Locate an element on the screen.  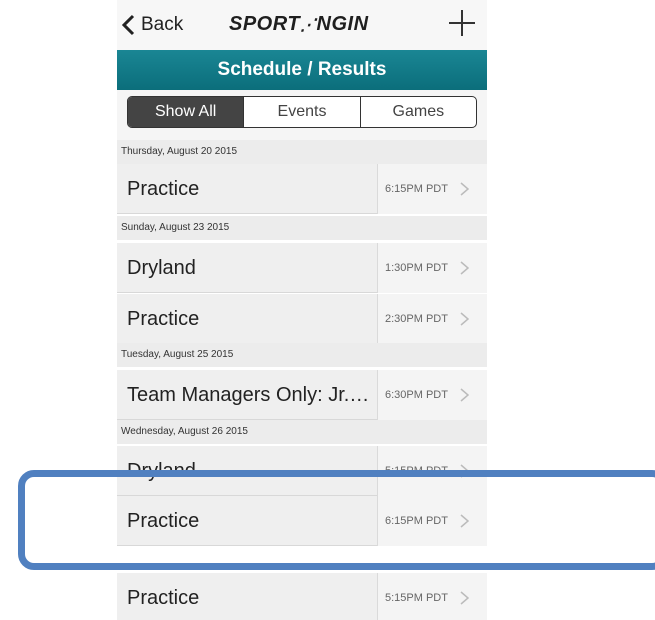
tab-show-all: Show All is located at coordinates (186, 112).